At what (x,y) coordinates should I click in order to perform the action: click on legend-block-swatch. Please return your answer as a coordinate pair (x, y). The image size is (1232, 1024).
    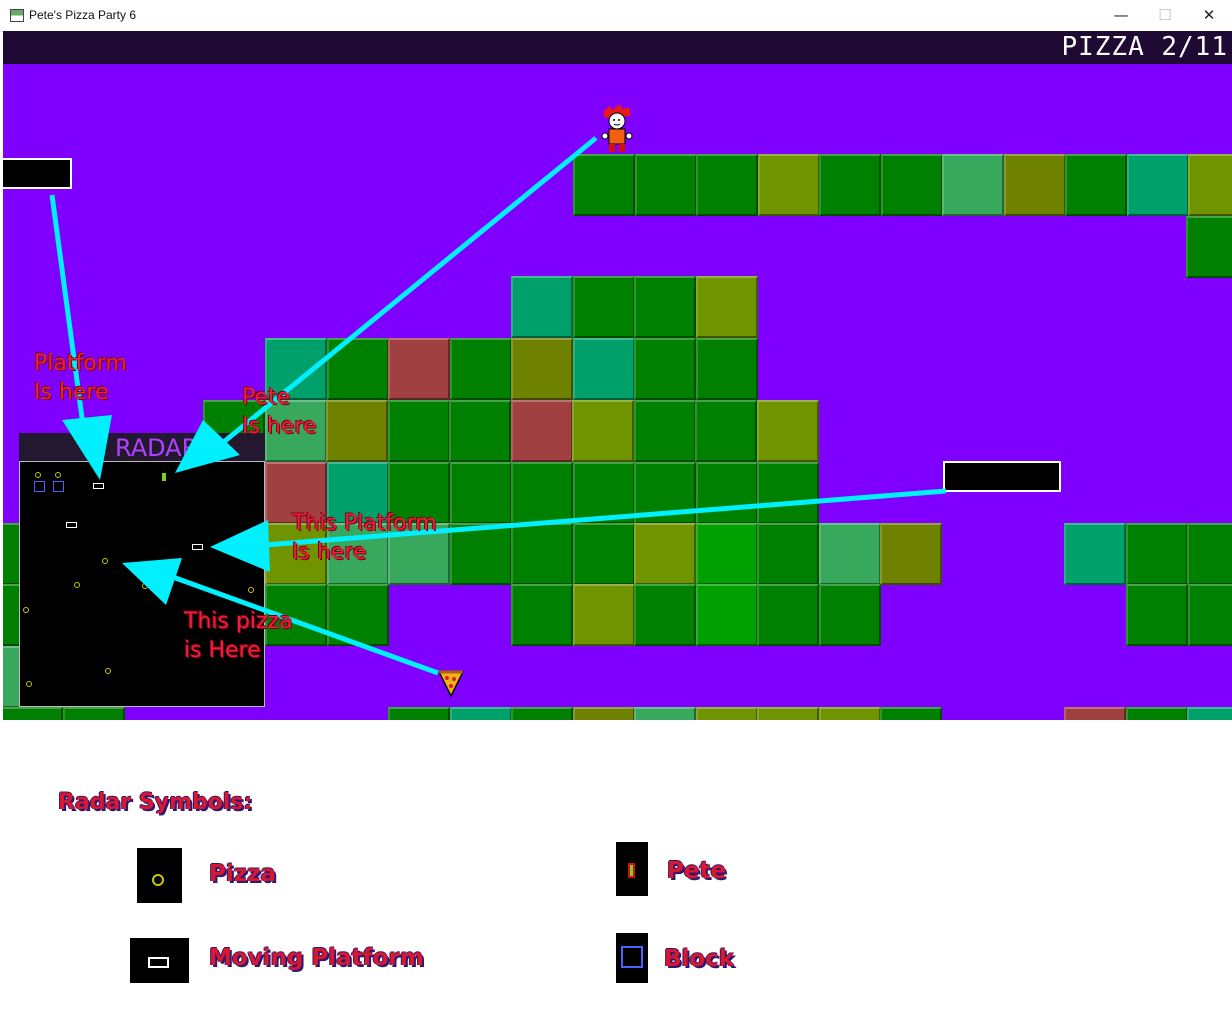
    Looking at the image, I should click on (632, 958).